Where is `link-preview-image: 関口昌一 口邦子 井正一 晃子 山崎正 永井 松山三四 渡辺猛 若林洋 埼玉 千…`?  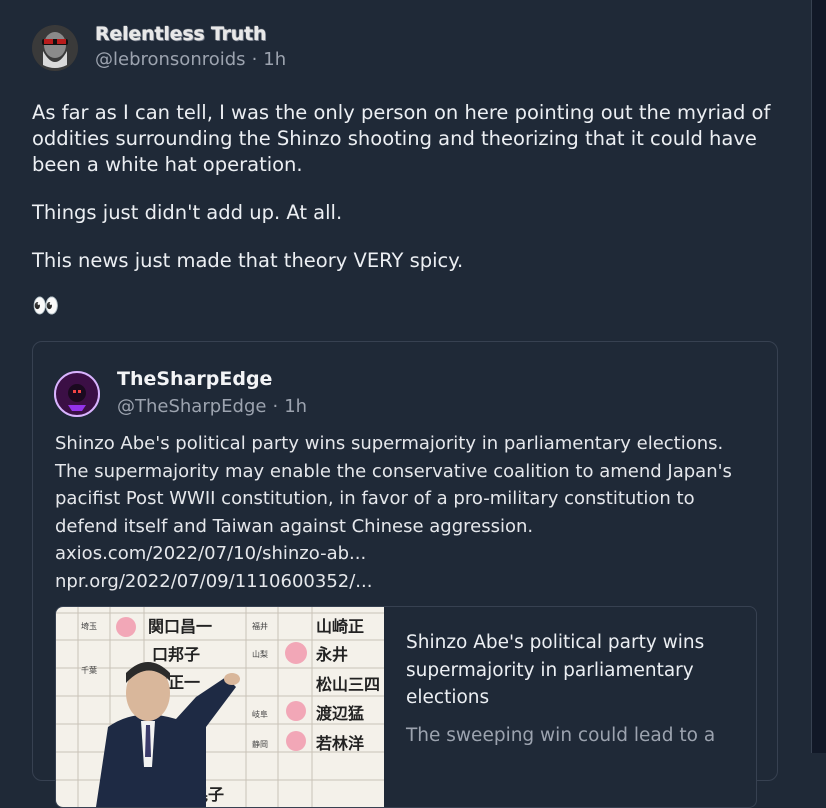 link-preview-image: 関口昌一 口邦子 井正一 晃子 山崎正 永井 松山三四 渡辺猛 若林洋 埼玉 千… is located at coordinates (220, 707).